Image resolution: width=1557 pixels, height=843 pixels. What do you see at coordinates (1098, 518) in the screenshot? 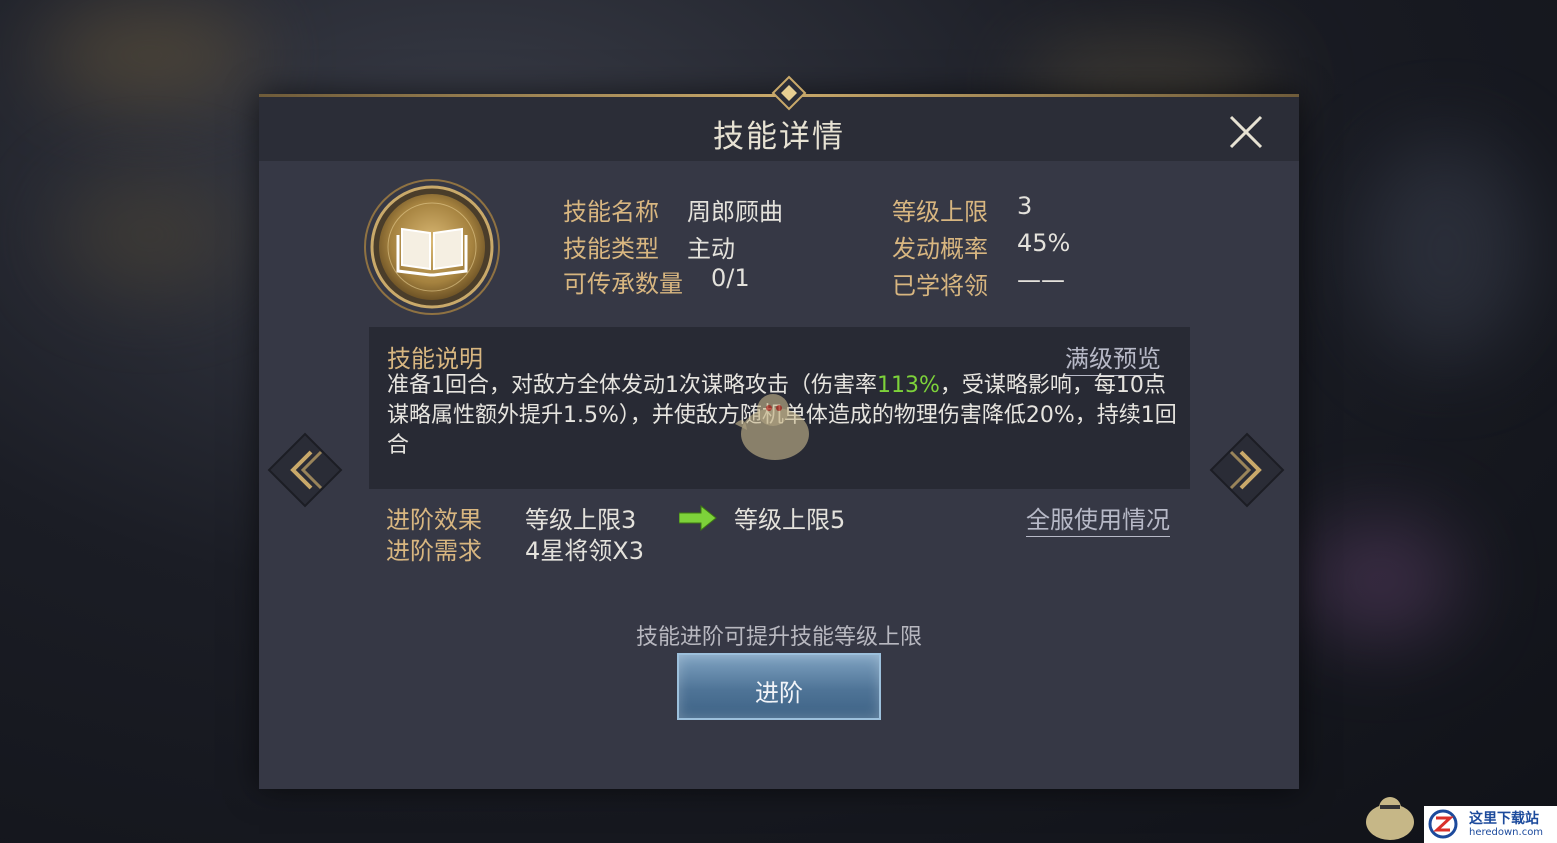
I see `server-usage-link: 全服使用情况` at bounding box center [1098, 518].